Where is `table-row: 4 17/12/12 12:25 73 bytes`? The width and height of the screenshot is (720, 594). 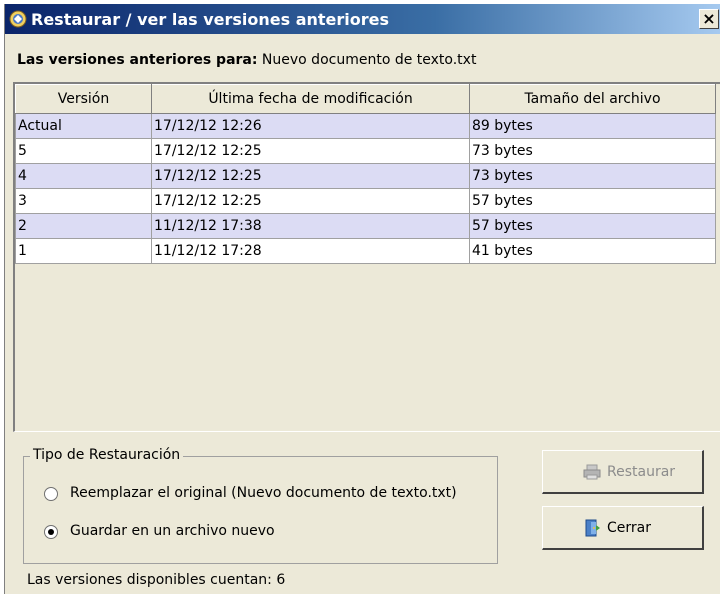
table-row: 4 17/12/12 12:25 73 bytes is located at coordinates (365, 176).